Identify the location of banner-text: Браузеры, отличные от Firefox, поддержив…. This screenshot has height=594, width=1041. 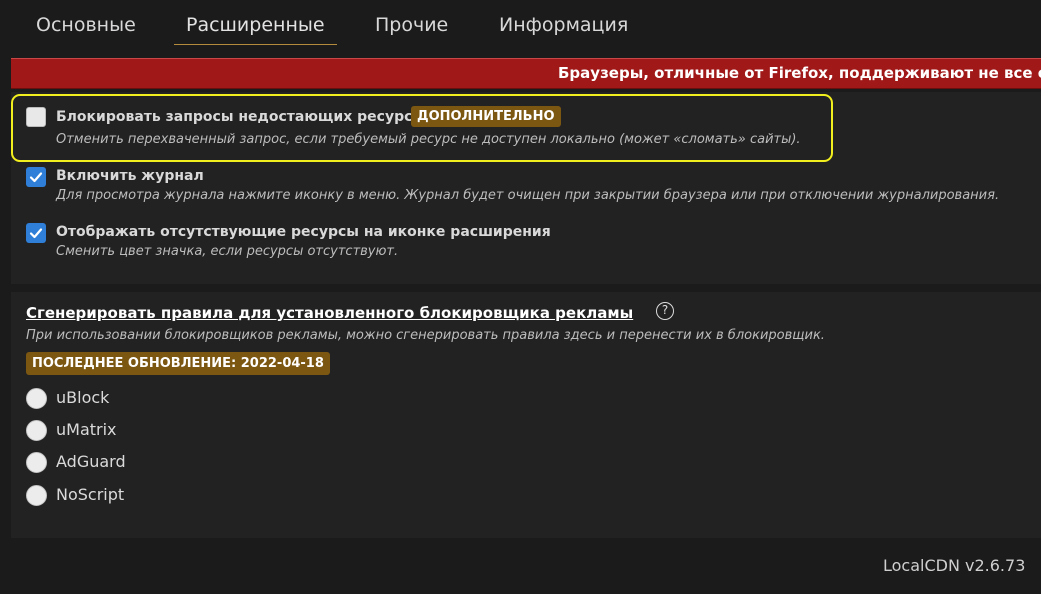
(799, 73).